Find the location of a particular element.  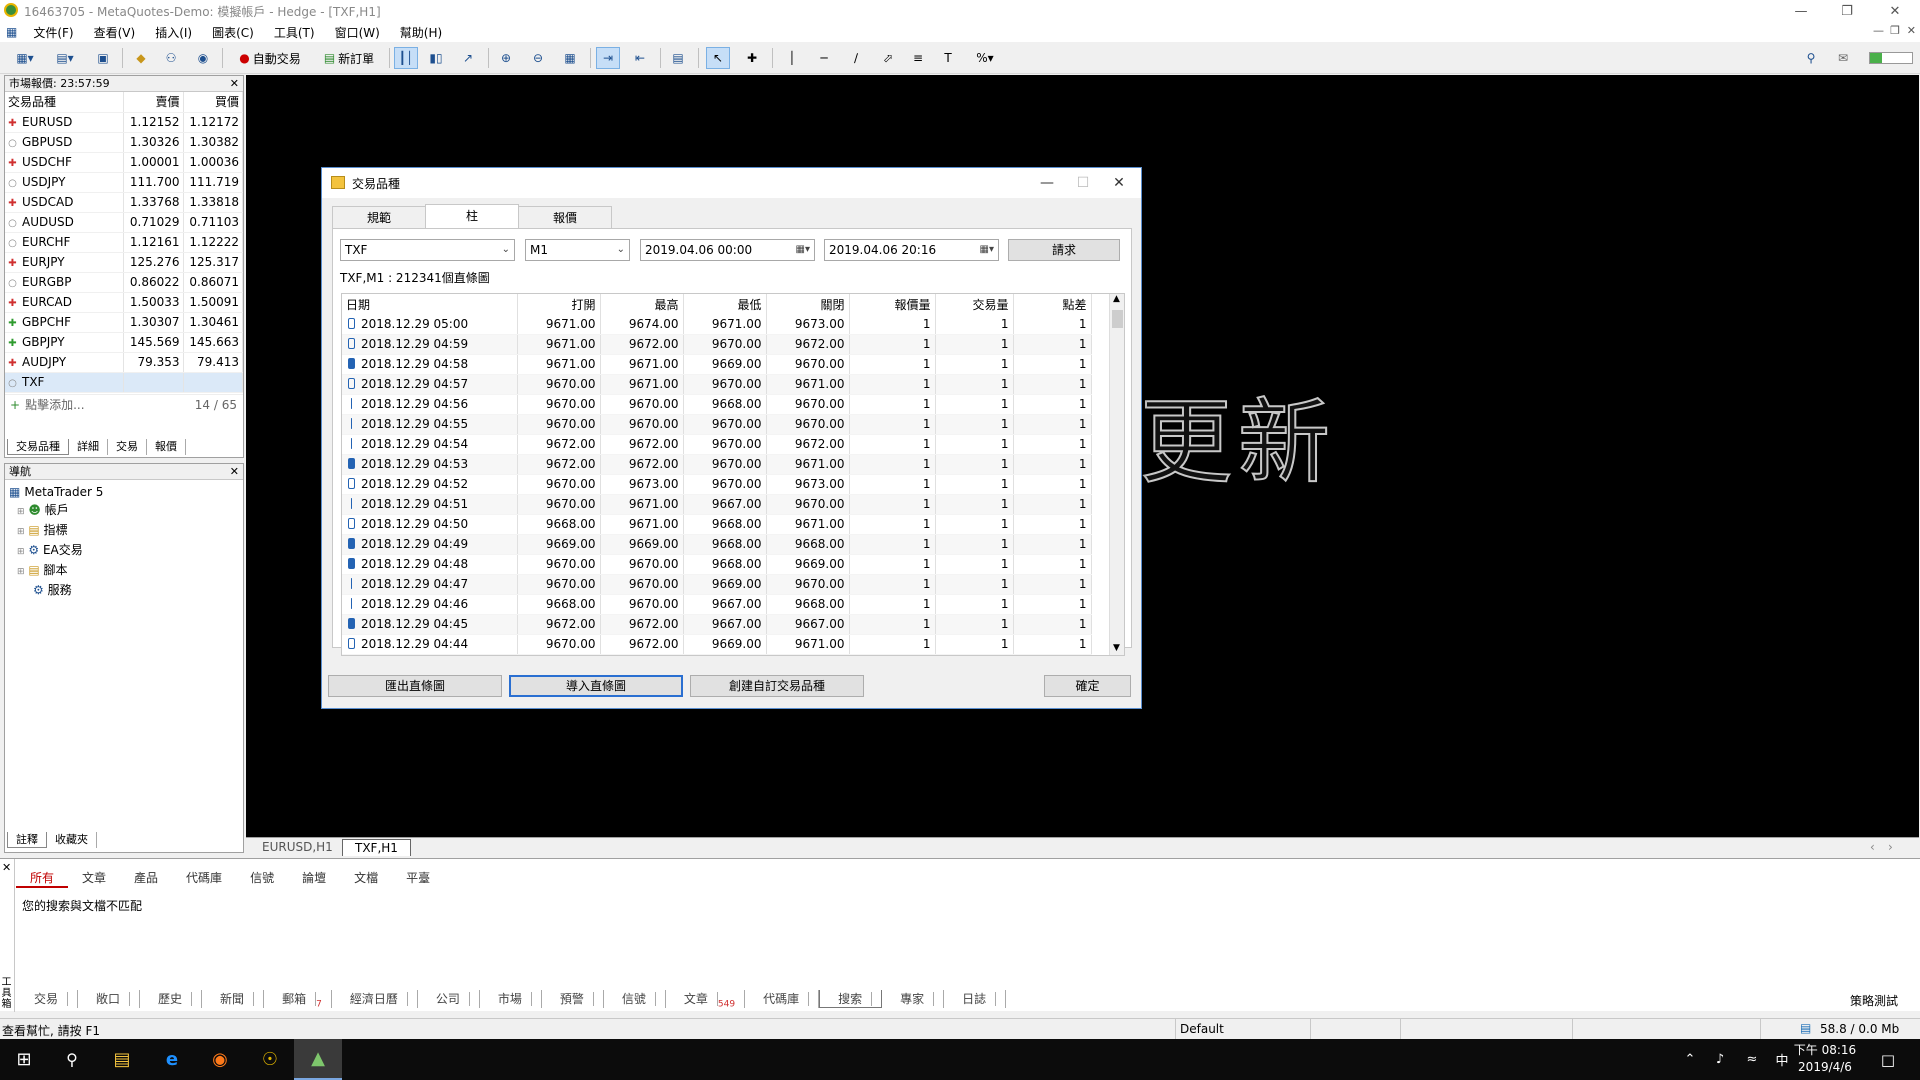

market-watch-row: ✚ EURUSD 1.12152 1.12172 is located at coordinates (124, 122).